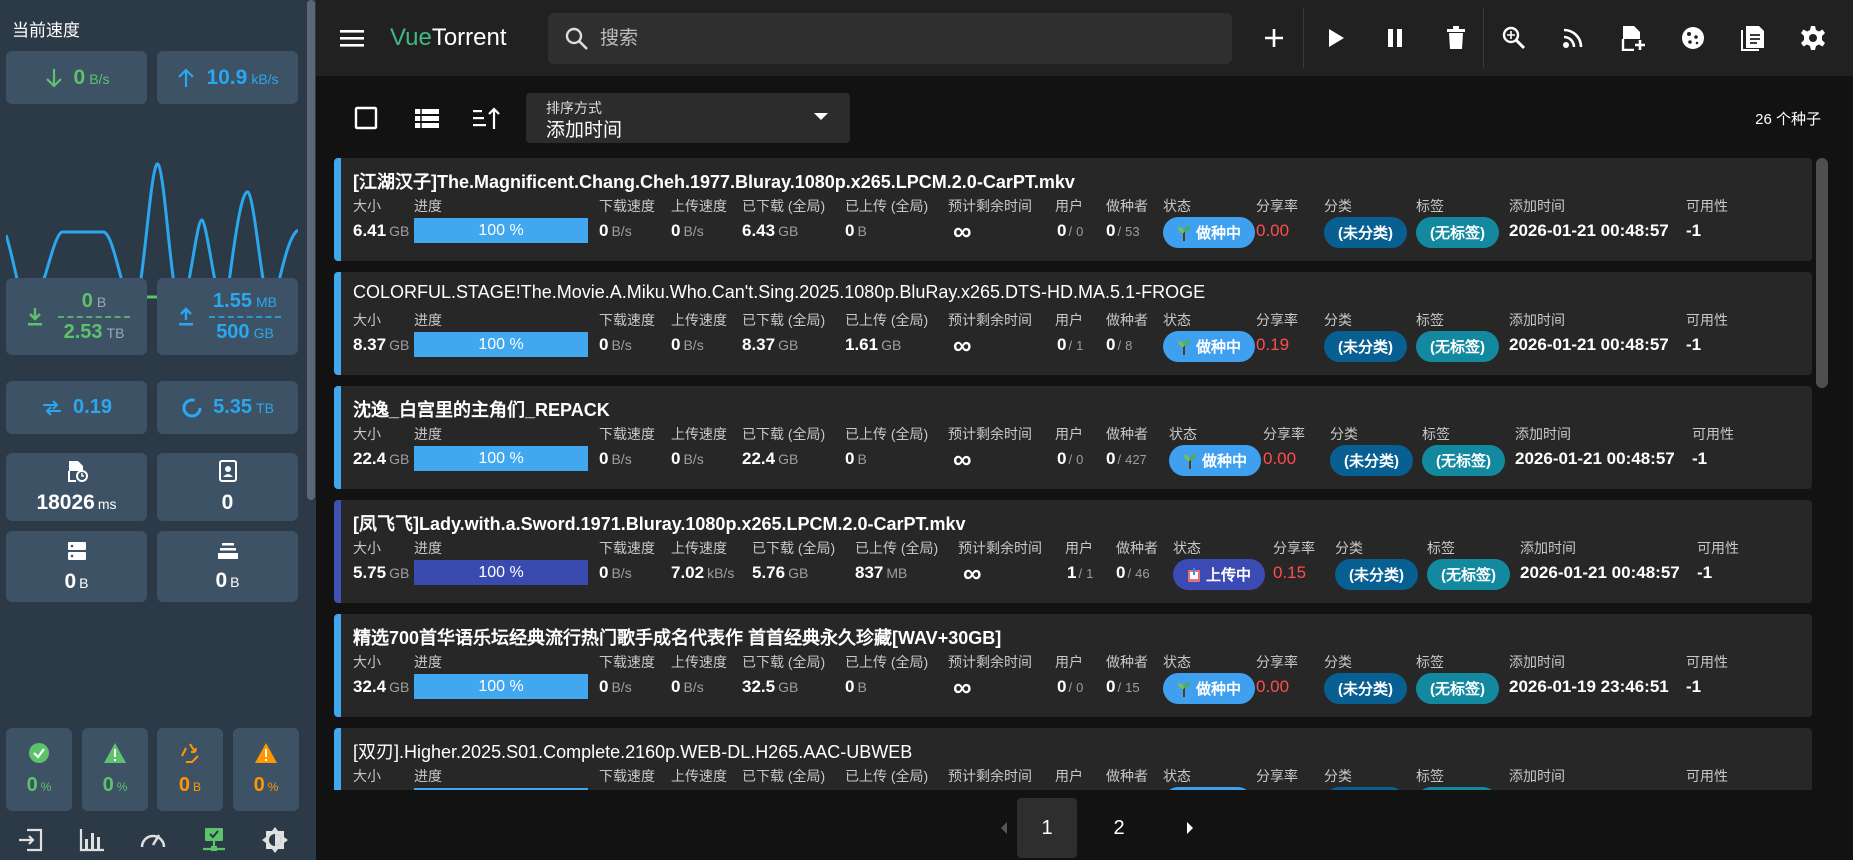 This screenshot has width=1853, height=860. I want to click on size-unit: GB, so click(399, 231).